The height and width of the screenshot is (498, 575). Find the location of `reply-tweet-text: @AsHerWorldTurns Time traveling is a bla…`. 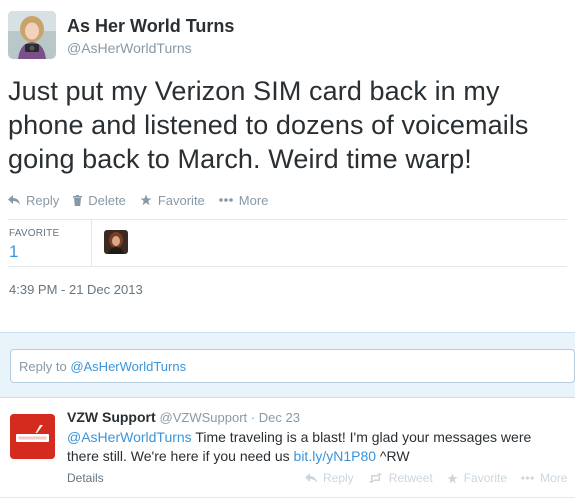

reply-tweet-text: @AsHerWorldTurns Time traveling is a bla… is located at coordinates (312, 447).